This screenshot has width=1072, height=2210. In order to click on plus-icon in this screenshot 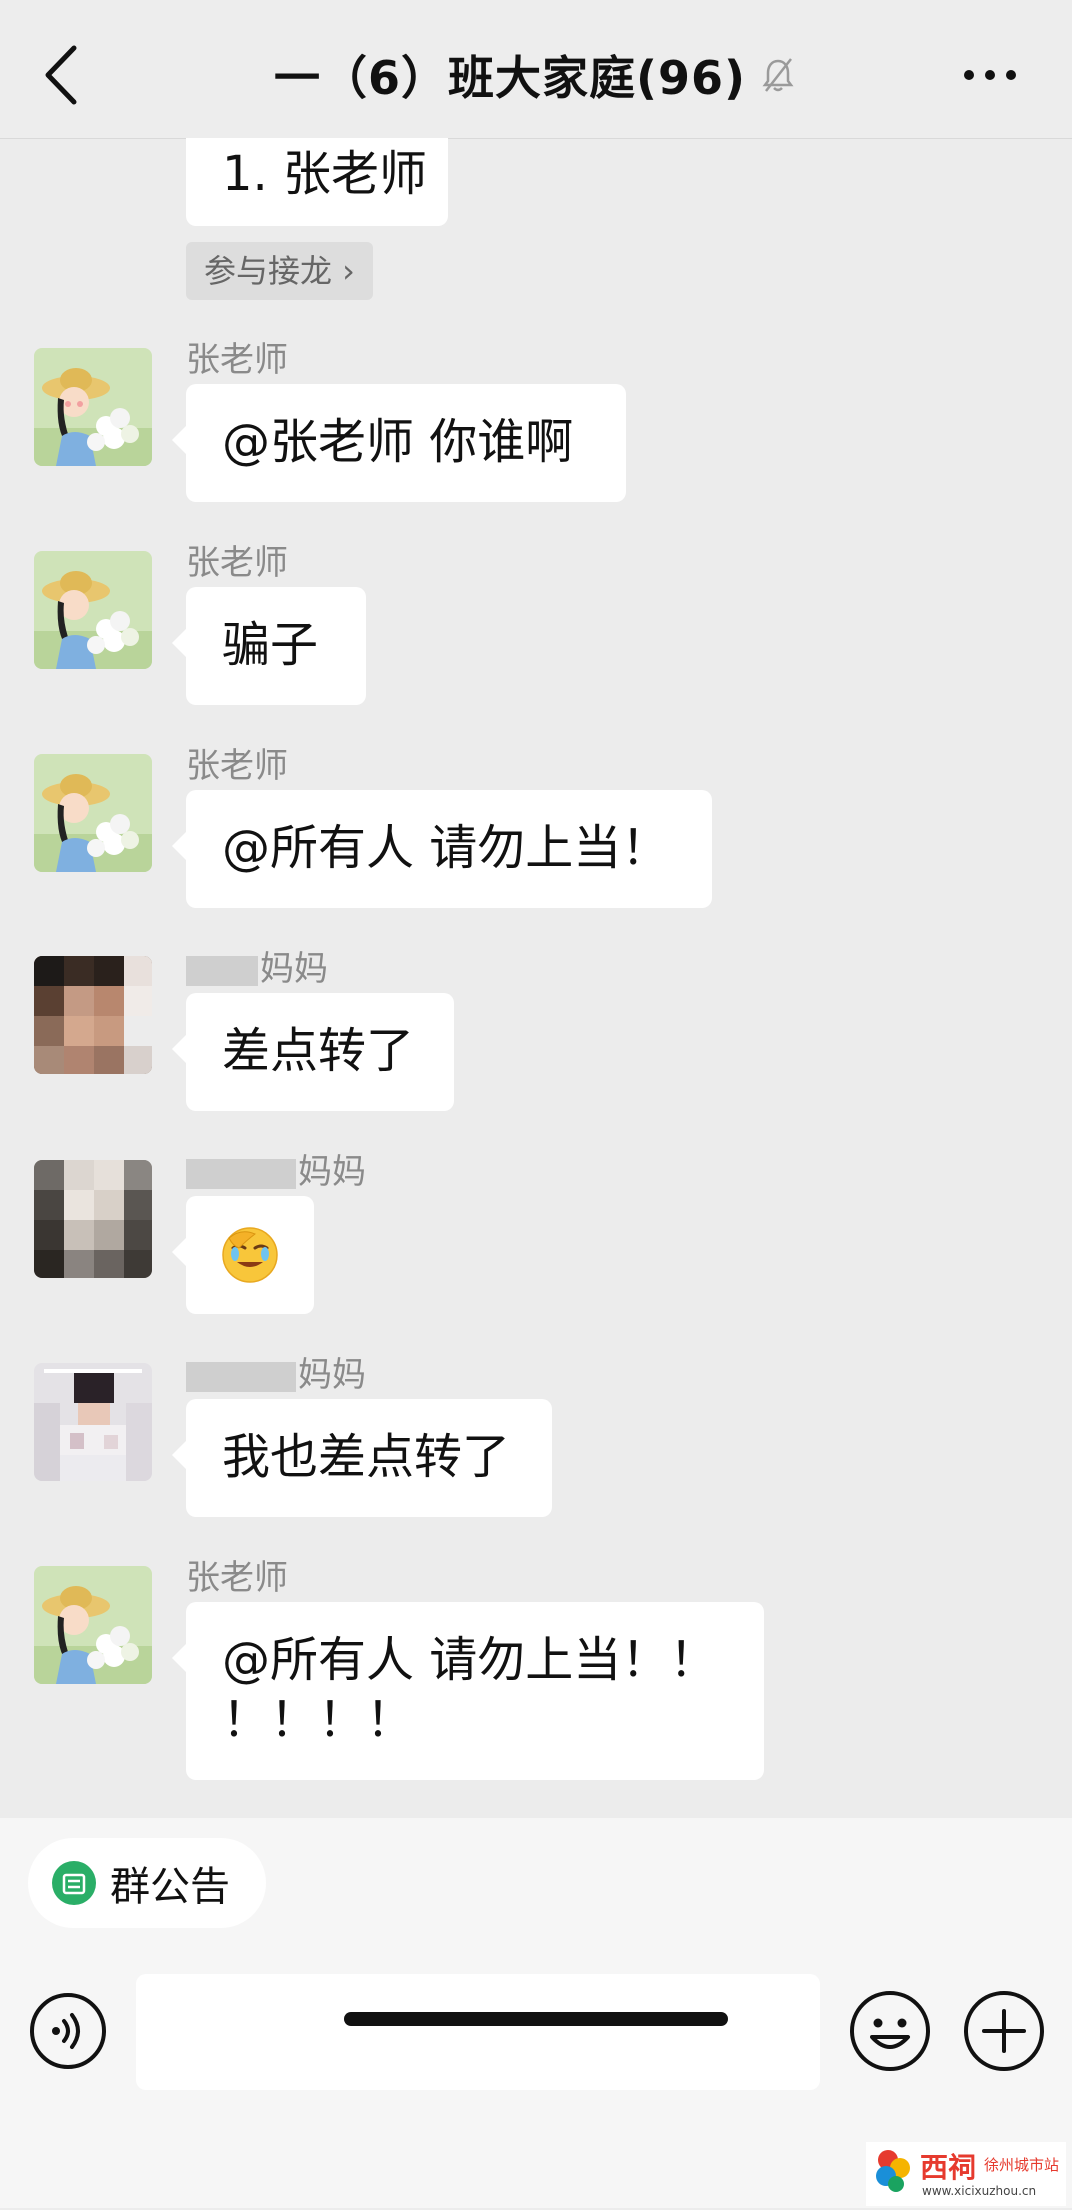, I will do `click(1004, 2031)`.